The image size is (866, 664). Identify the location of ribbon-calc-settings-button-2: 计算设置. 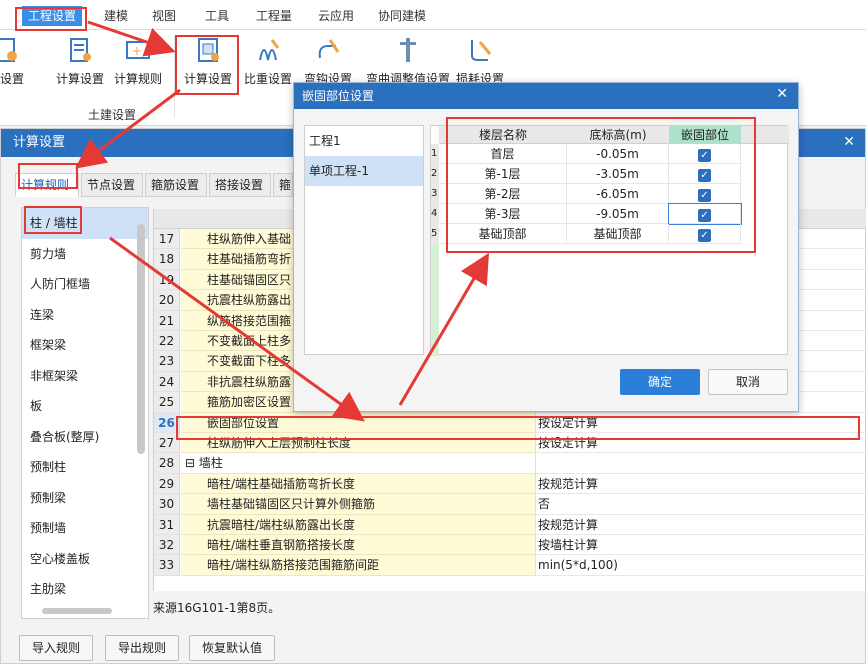
(208, 60).